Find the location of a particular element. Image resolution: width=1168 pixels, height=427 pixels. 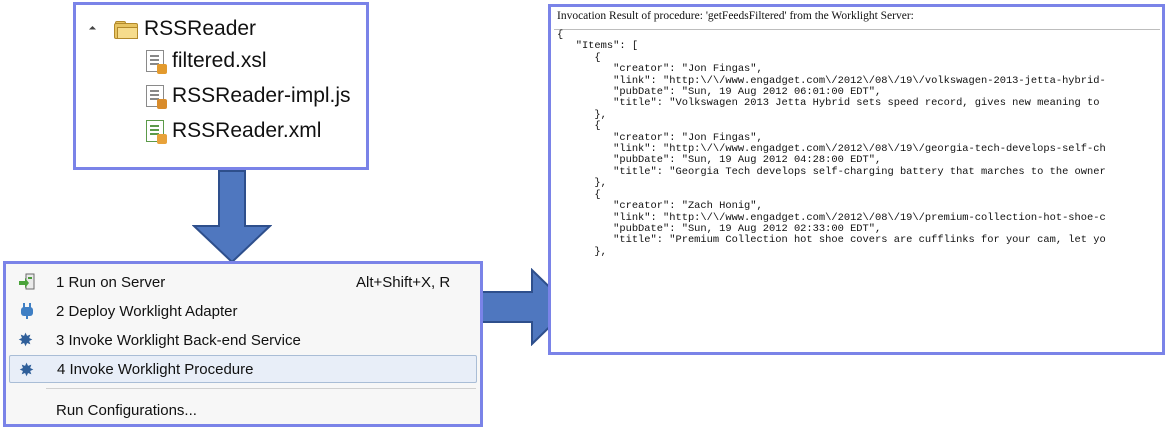

tree-item-label: RSSReader-impl.js is located at coordinates (261, 95).